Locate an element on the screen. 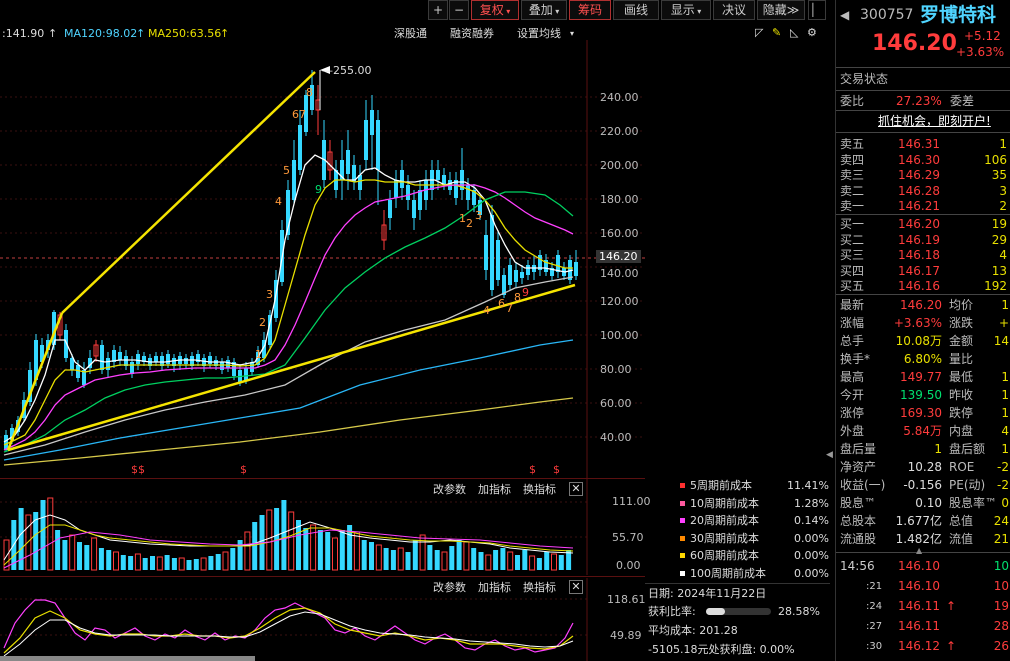  link-margin-trading: 融资融券 is located at coordinates (472, 33).